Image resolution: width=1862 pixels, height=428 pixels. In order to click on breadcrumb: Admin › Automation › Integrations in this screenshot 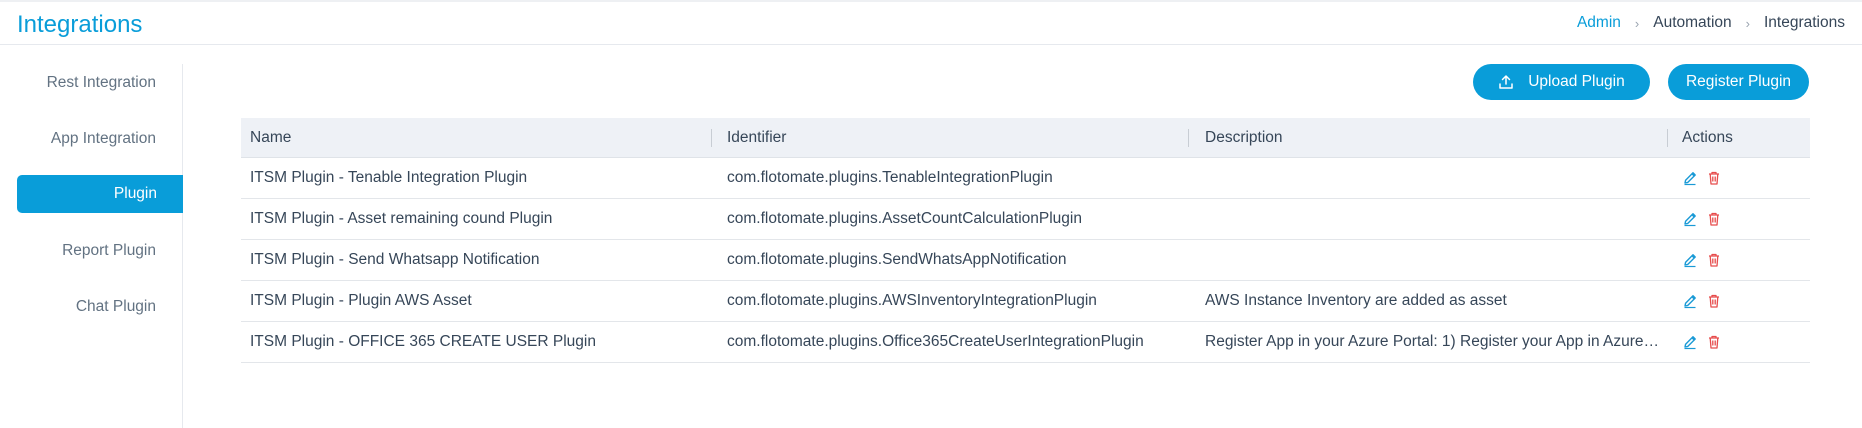, I will do `click(1711, 23)`.